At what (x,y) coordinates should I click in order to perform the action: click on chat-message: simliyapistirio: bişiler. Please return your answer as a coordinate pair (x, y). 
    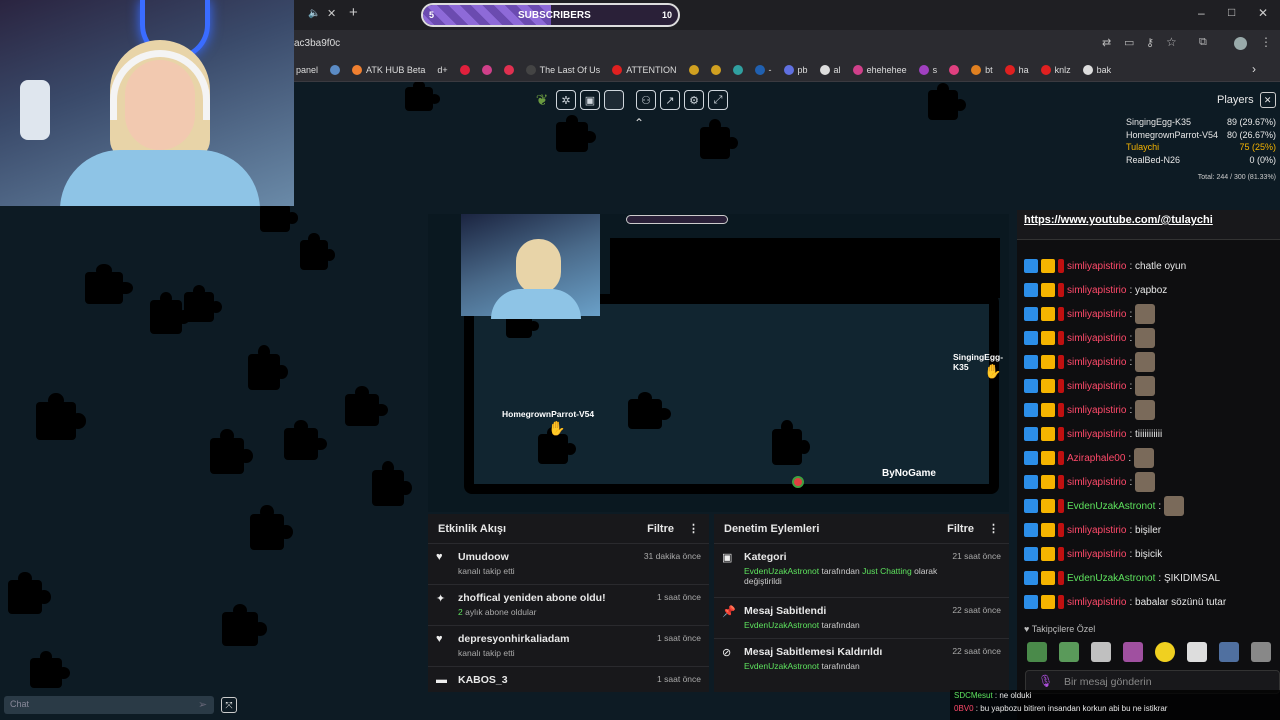
    Looking at the image, I should click on (1148, 530).